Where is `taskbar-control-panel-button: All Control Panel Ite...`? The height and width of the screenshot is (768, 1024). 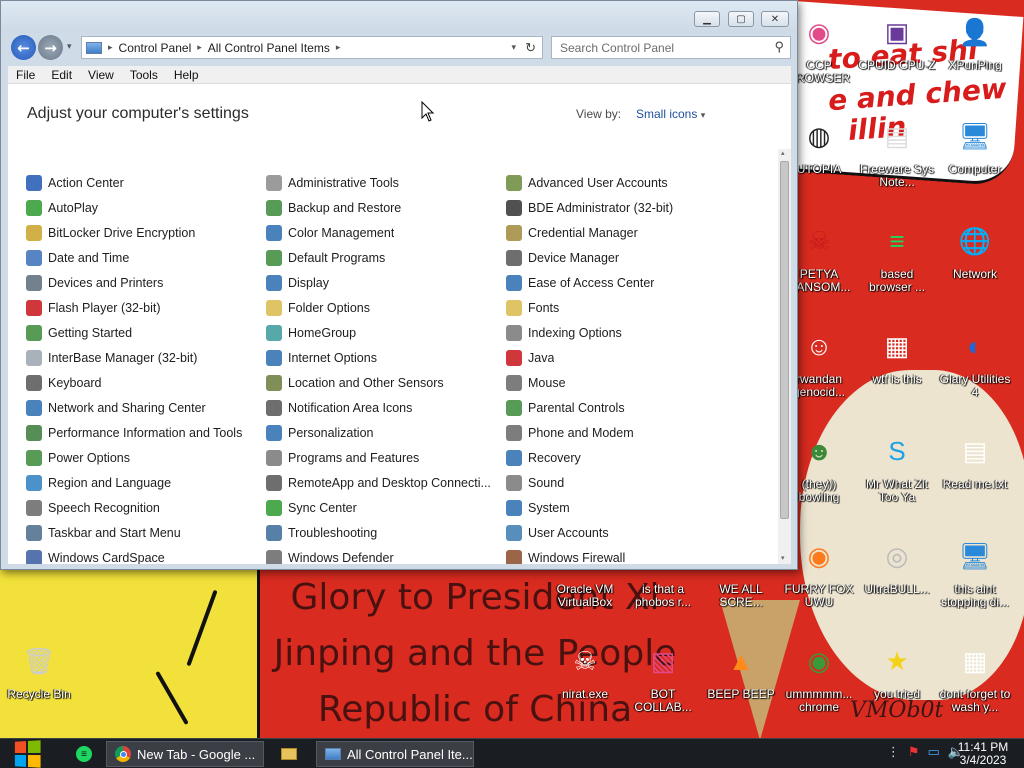
taskbar-control-panel-button: All Control Panel Ite... is located at coordinates (395, 754).